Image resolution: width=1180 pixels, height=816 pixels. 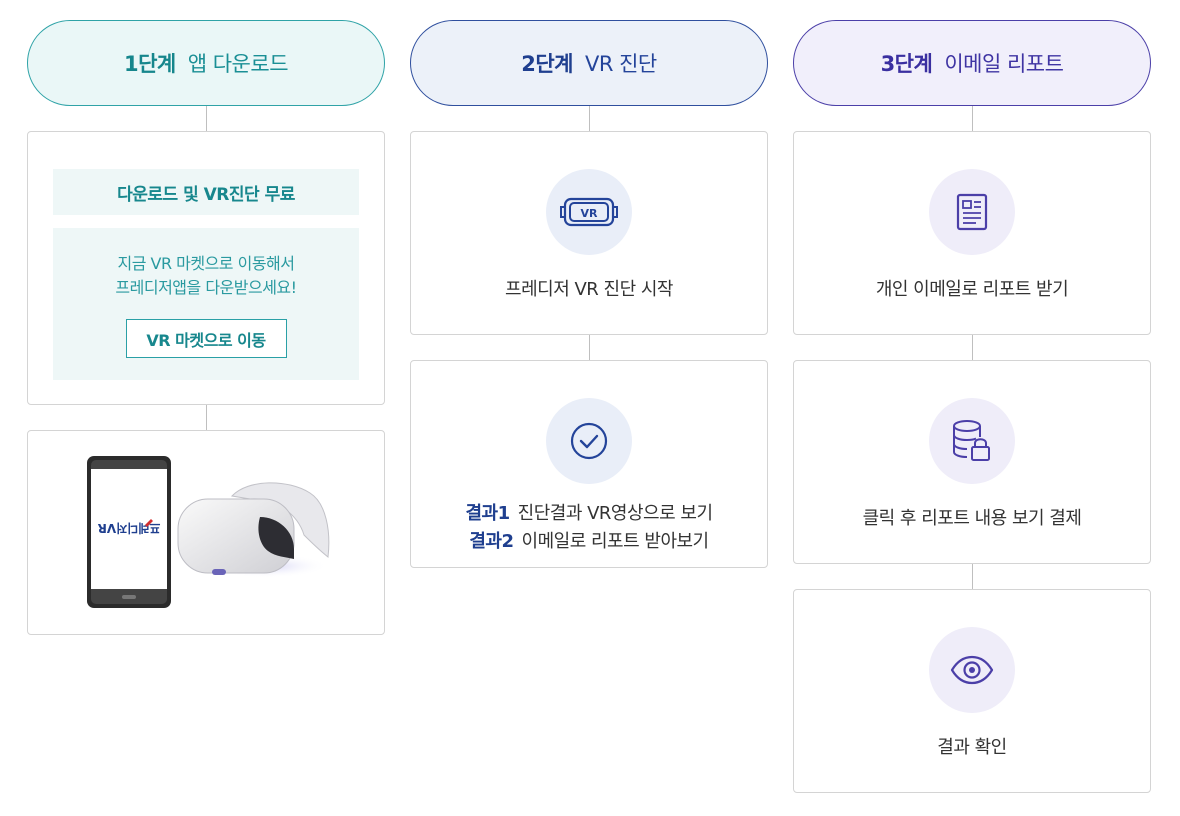 I want to click on eye-icon-circle, so click(x=972, y=670).